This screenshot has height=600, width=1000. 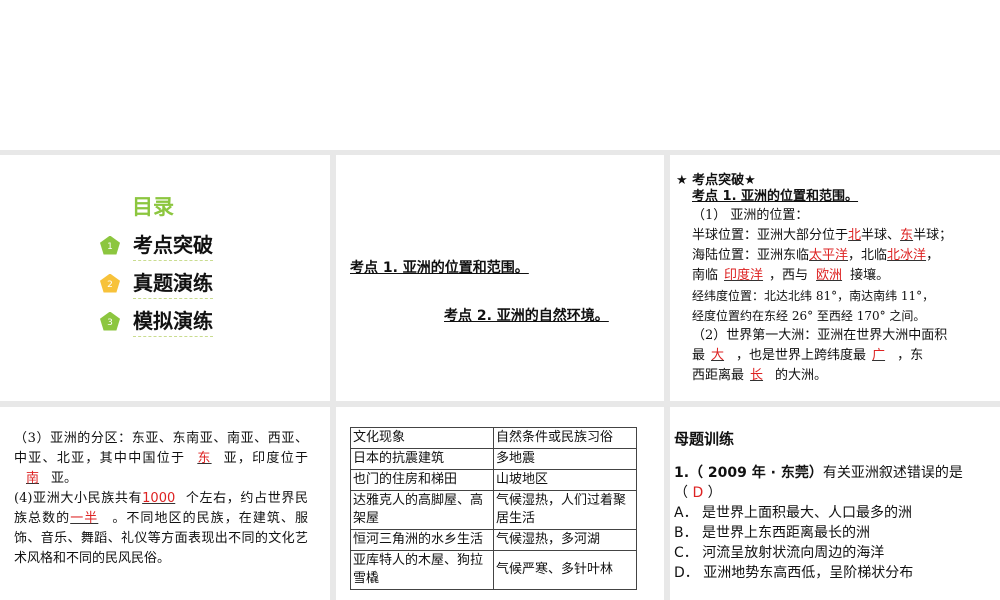 I want to click on table-cell: 达雅克人的高脚屋、高架屋, so click(x=422, y=510).